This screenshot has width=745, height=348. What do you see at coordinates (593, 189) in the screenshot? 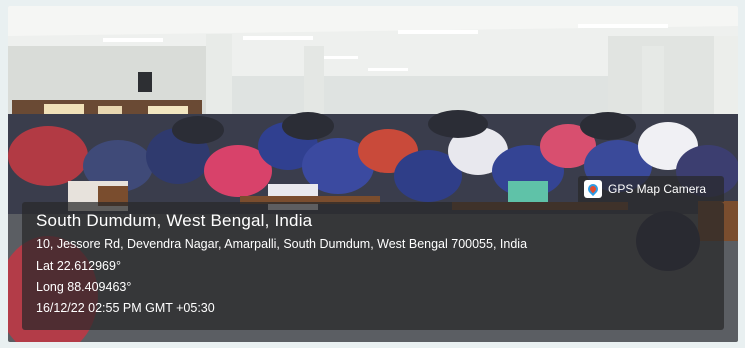
I see `map-pin-icon` at bounding box center [593, 189].